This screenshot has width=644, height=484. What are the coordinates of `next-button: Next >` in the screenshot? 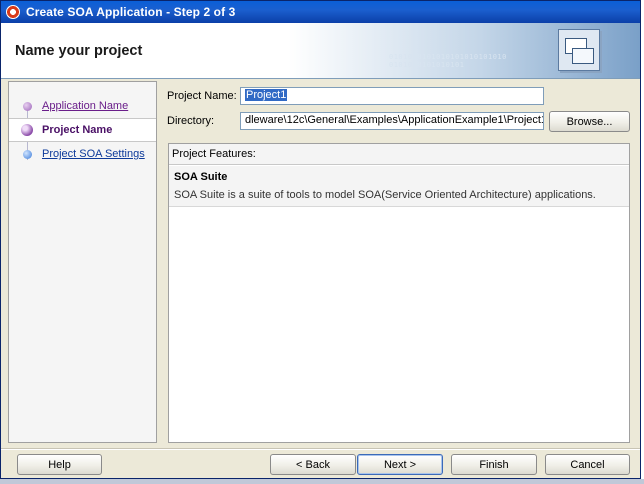 It's located at (400, 464).